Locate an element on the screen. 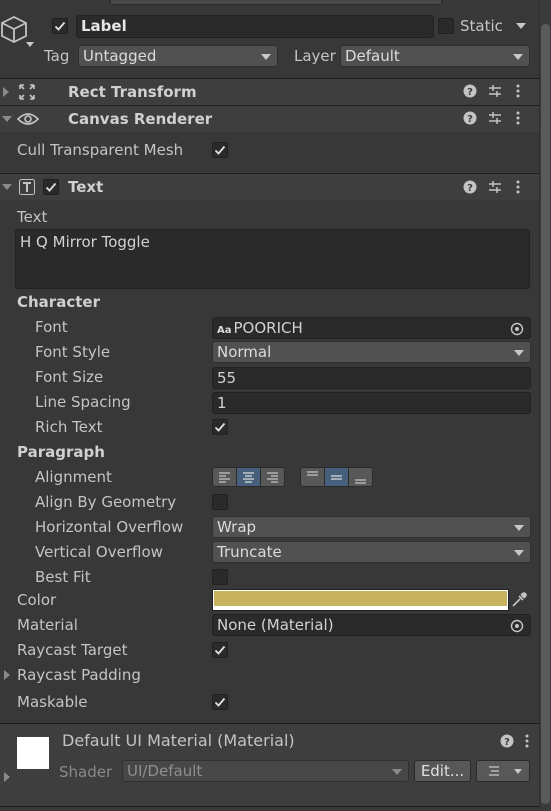 The width and height of the screenshot is (551, 811). best-fit-toggle is located at coordinates (220, 577).